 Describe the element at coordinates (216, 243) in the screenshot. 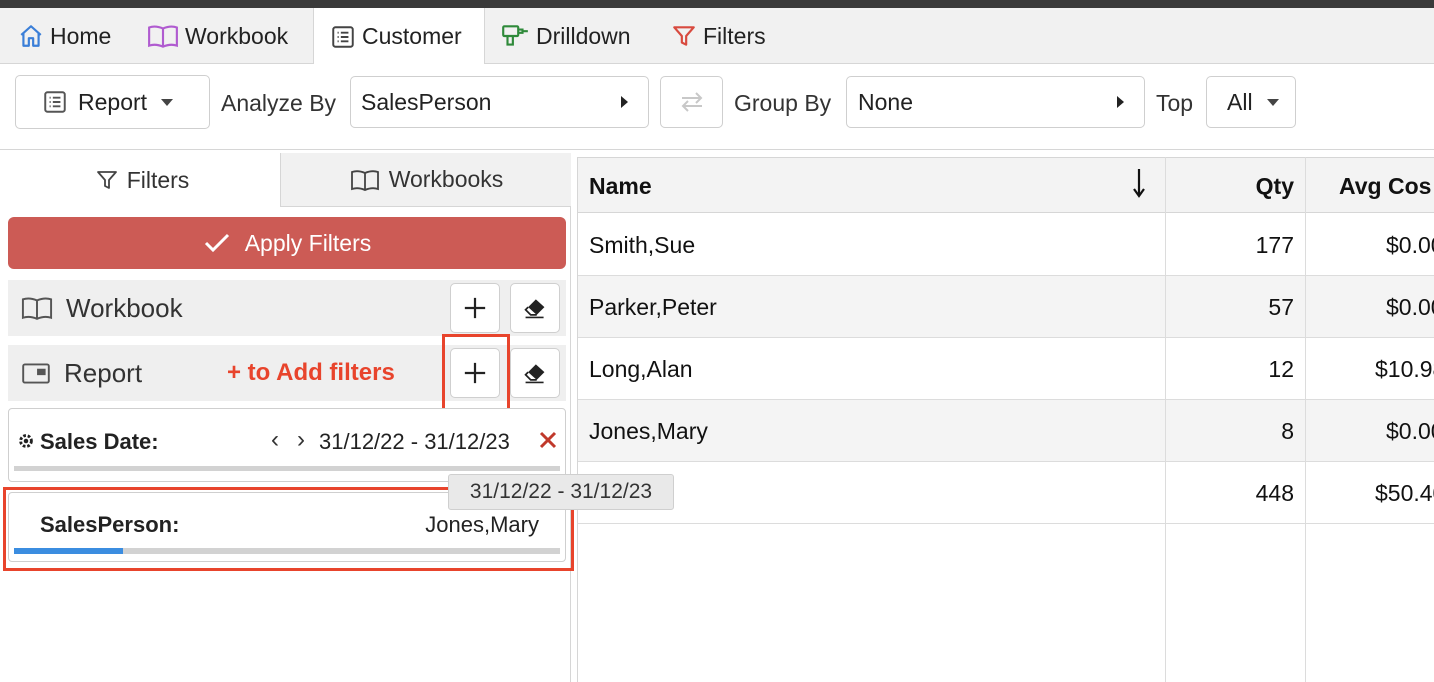

I see `check-icon` at that location.